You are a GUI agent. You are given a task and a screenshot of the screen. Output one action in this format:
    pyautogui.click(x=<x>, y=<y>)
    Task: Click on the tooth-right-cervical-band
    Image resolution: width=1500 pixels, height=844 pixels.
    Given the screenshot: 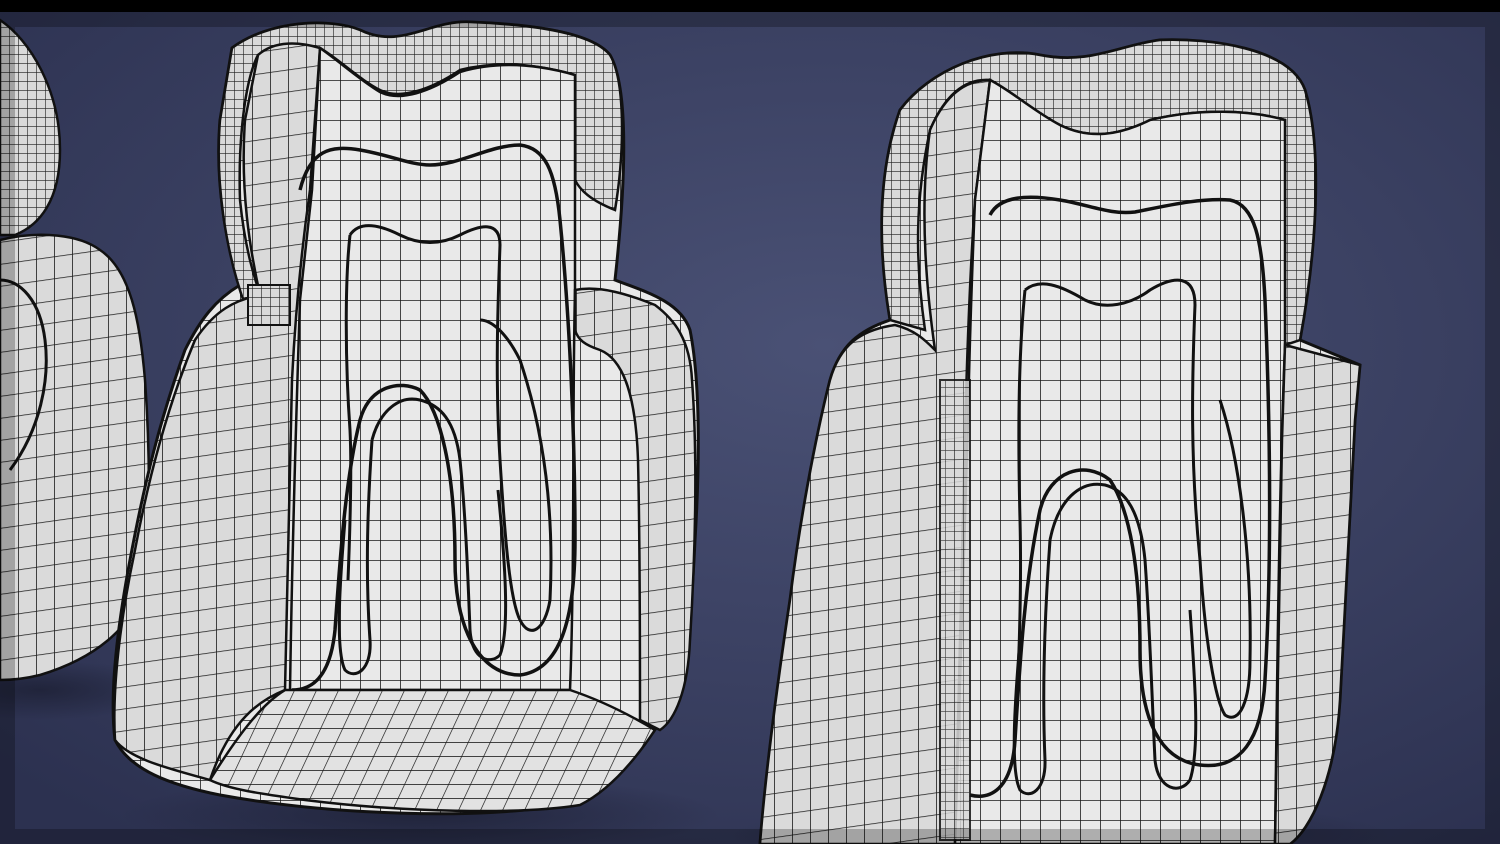 What is the action you would take?
    pyautogui.click(x=955, y=610)
    